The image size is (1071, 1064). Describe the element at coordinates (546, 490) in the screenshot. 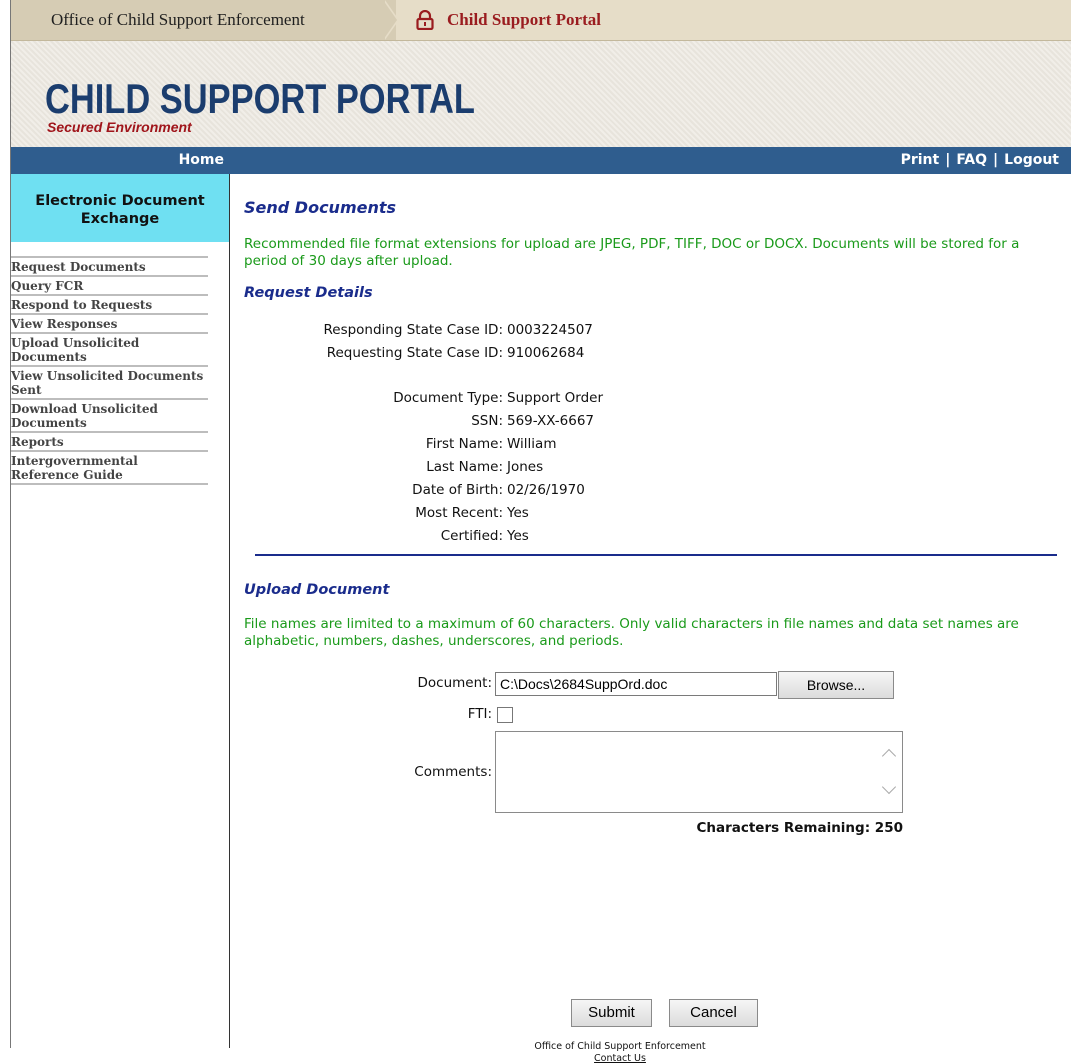

I see `dob-value: 02/26/1970` at that location.